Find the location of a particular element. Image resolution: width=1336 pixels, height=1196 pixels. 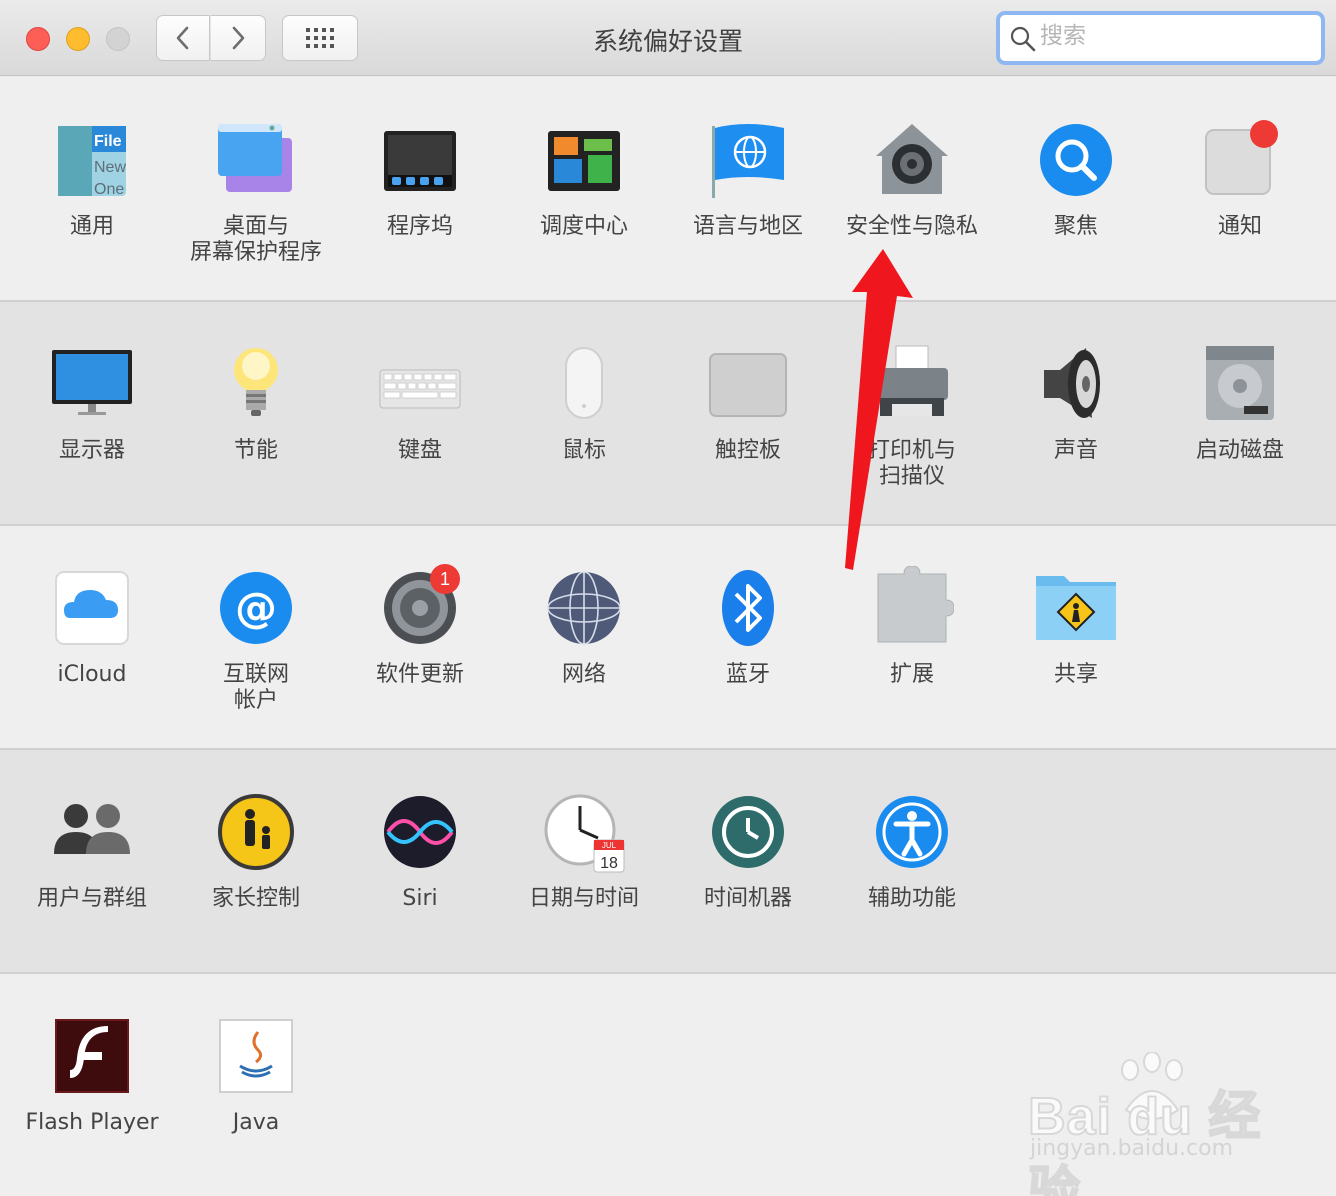

pref-printers-scanners: 打印机与 扫描仪 is located at coordinates (912, 416).